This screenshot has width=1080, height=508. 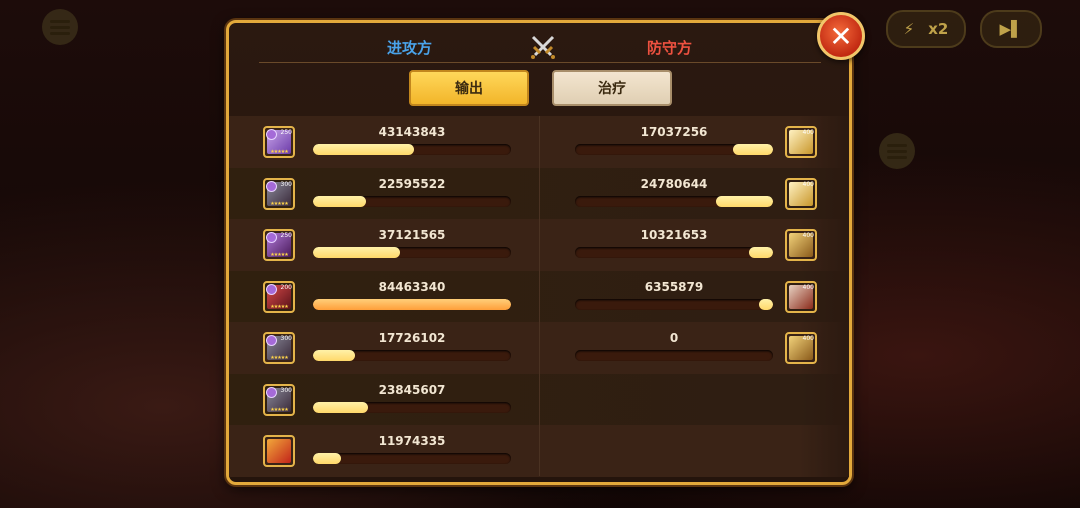 What do you see at coordinates (394, 194) in the screenshot?
I see `attacker-entry: 300 ★★★★★ 22595522` at bounding box center [394, 194].